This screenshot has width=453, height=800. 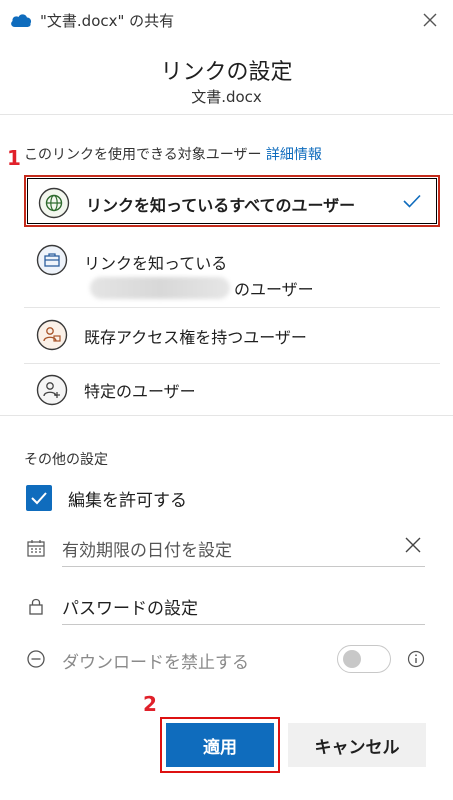 What do you see at coordinates (143, 155) in the screenshot?
I see `audience-label-text: このリンクを使用できる対象ユーザー` at bounding box center [143, 155].